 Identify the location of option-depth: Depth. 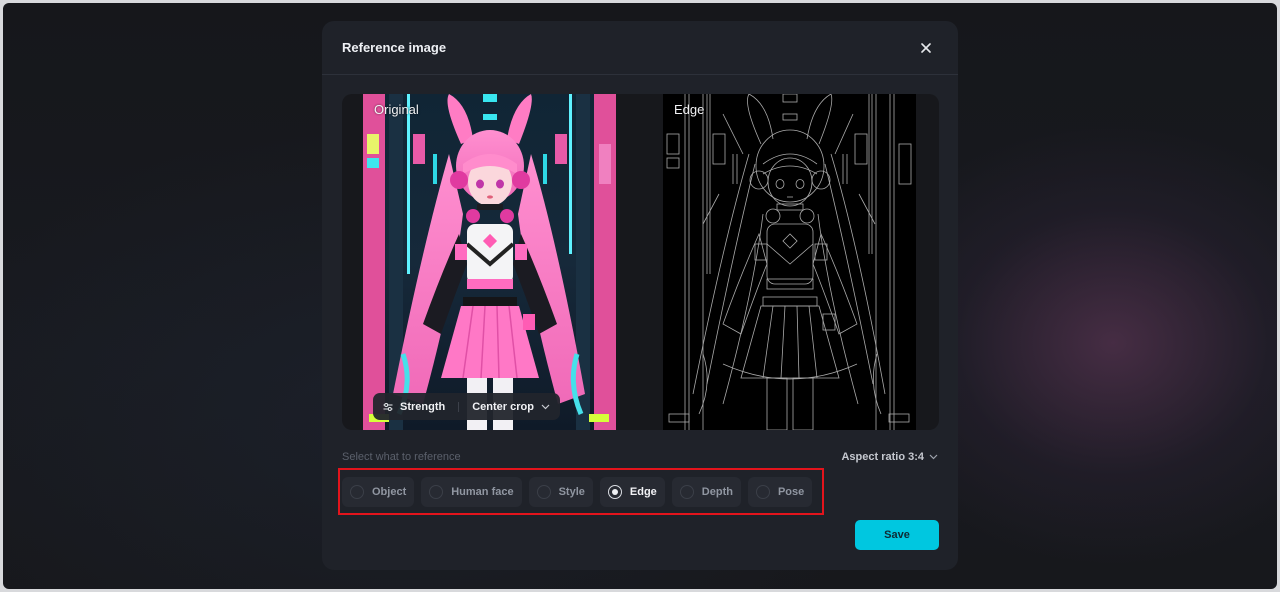
(706, 492).